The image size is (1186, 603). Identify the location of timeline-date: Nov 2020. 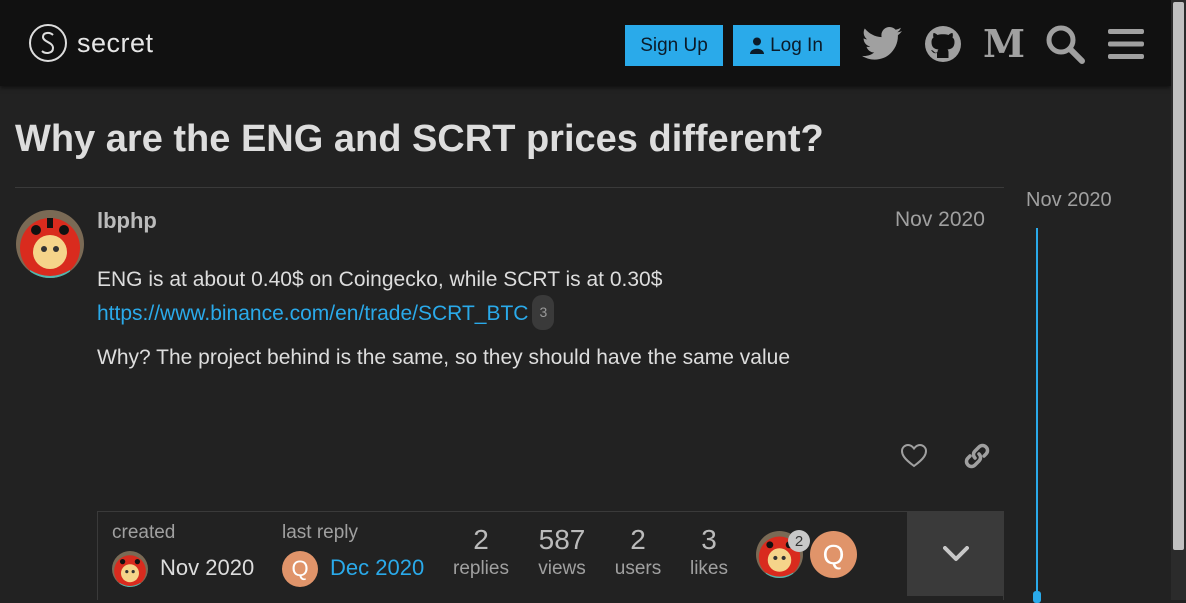
(1069, 200).